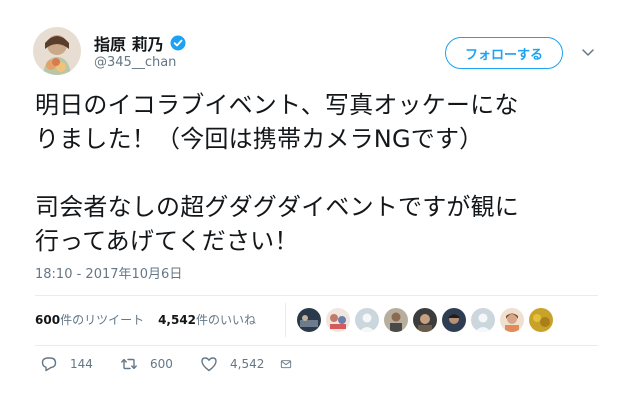 Image resolution: width=633 pixels, height=404 pixels. I want to click on heart-icon, so click(209, 364).